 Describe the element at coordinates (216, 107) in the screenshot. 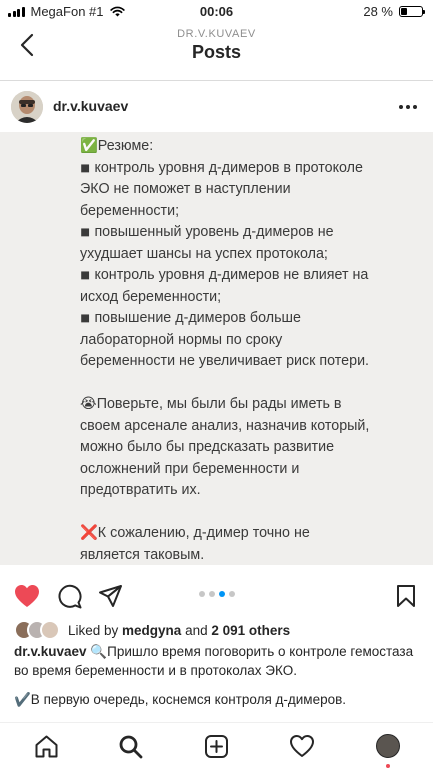

I see `post-header: dr.v.kuvaev` at that location.